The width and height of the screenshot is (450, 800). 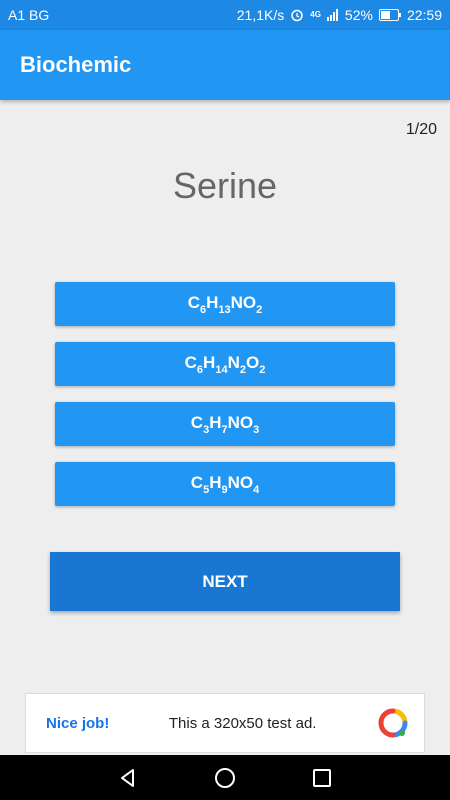 I want to click on battery-icon, so click(x=389, y=15).